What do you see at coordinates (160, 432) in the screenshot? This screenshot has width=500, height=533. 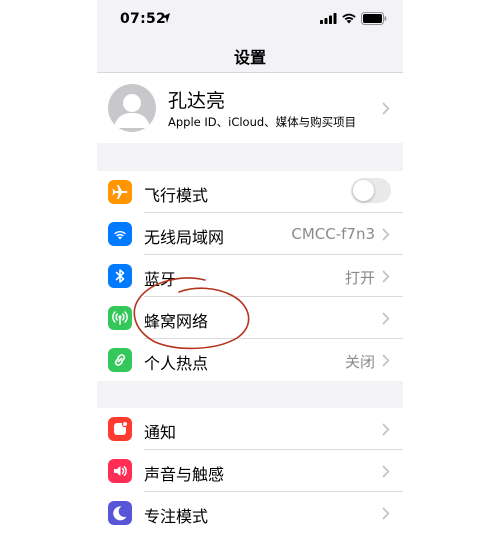 I see `row-label-notifications: 通知` at bounding box center [160, 432].